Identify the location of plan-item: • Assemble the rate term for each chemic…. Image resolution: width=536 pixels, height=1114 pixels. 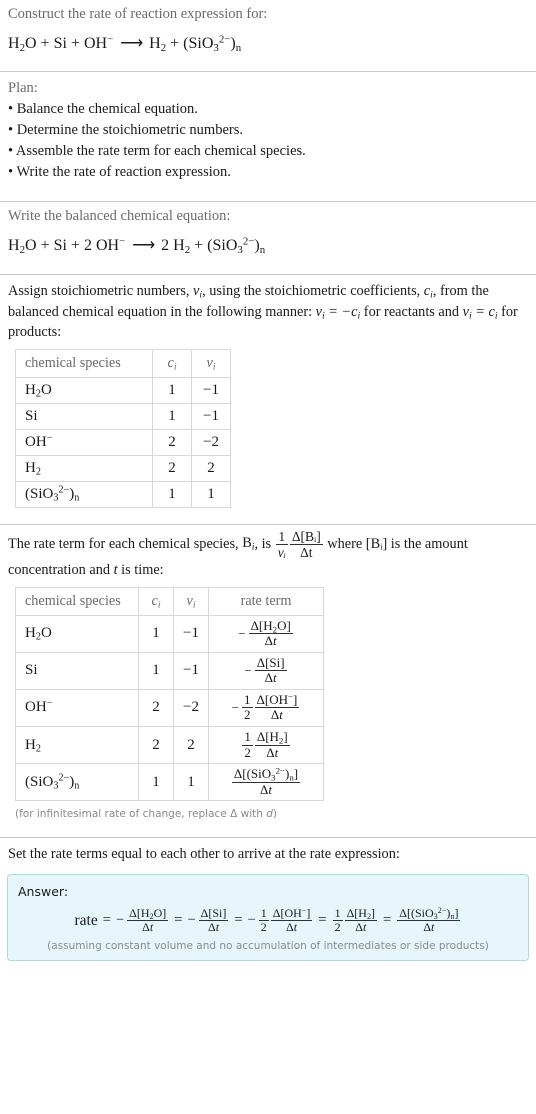
(268, 151).